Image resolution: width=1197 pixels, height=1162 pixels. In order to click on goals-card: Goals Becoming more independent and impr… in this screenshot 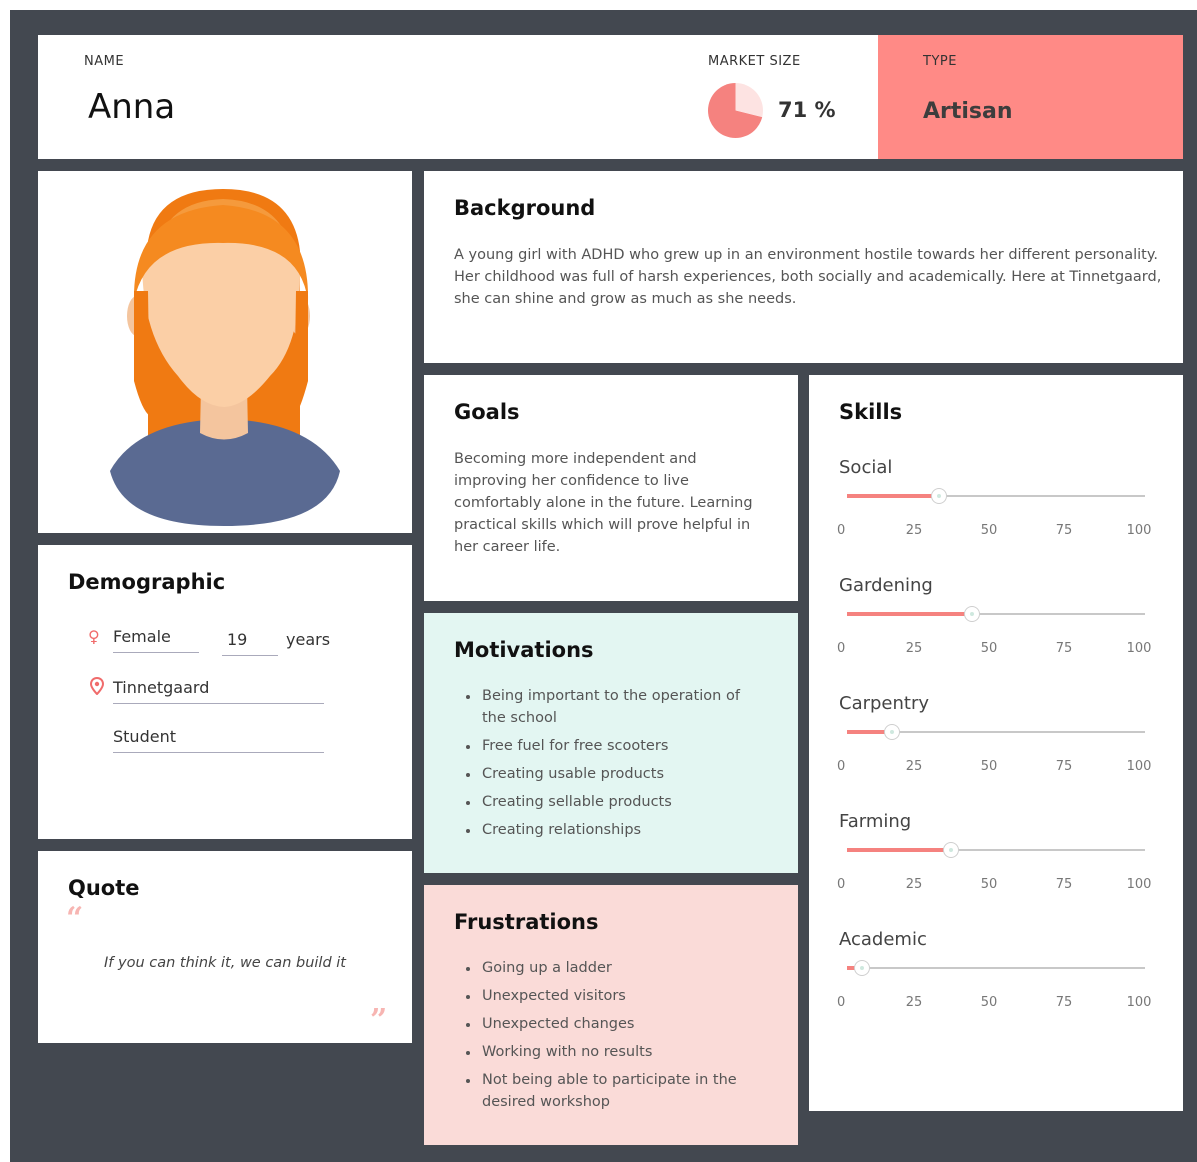, I will do `click(611, 488)`.